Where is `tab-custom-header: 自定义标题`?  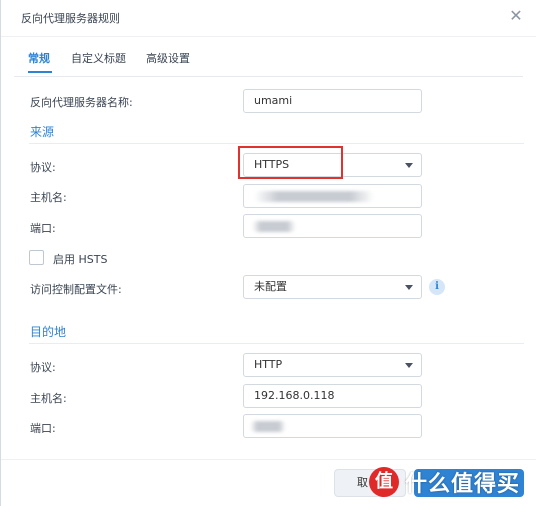 tab-custom-header: 自定义标题 is located at coordinates (98, 61).